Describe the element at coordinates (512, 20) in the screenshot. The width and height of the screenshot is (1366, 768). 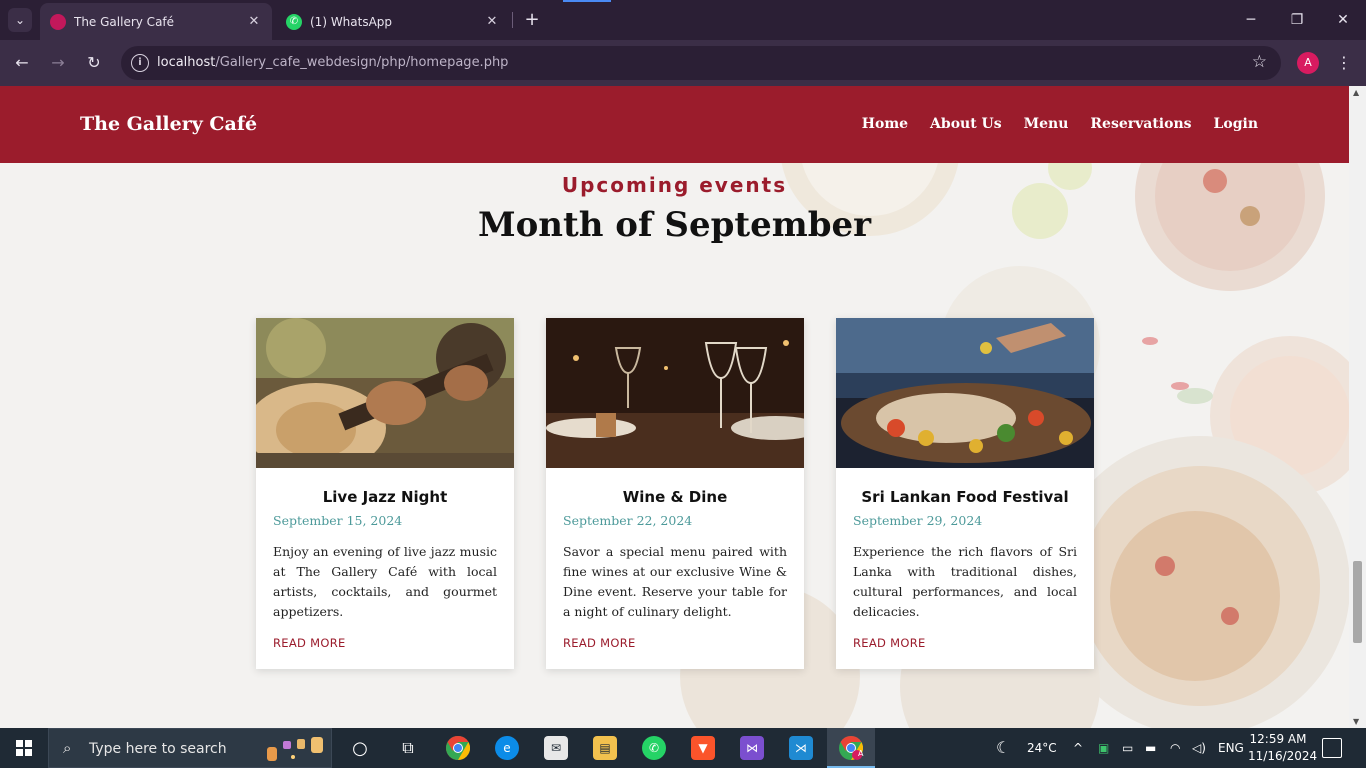
I see `tab-divider` at that location.